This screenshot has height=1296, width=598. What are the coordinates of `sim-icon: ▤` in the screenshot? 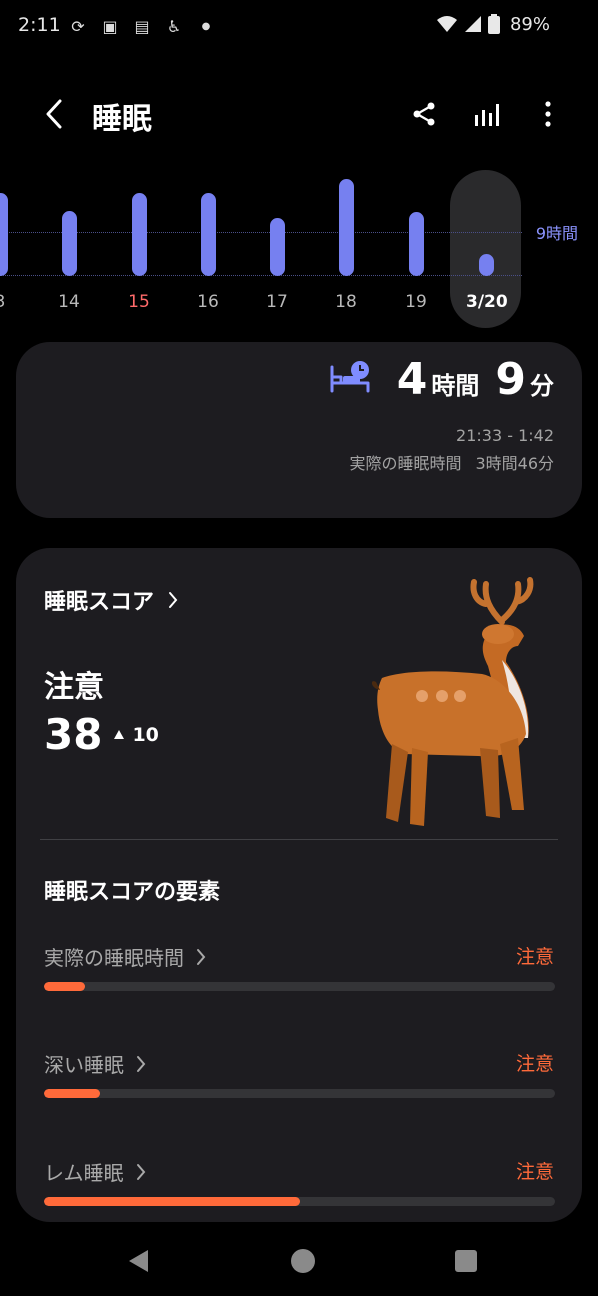 It's located at (142, 26).